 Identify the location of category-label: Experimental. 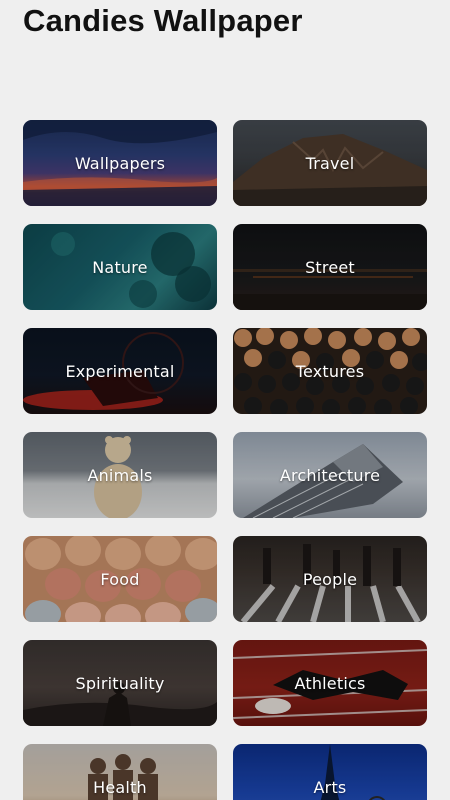
(120, 371).